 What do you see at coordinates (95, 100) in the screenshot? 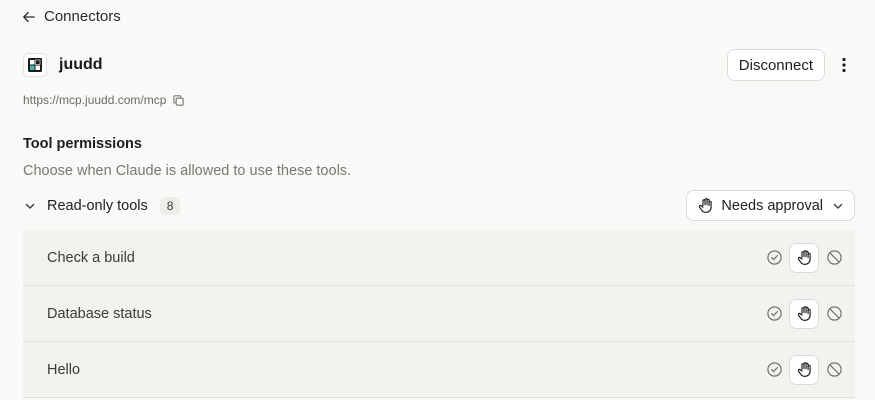
I see `connector-url: https://mcp.juudd.com/mcp` at bounding box center [95, 100].